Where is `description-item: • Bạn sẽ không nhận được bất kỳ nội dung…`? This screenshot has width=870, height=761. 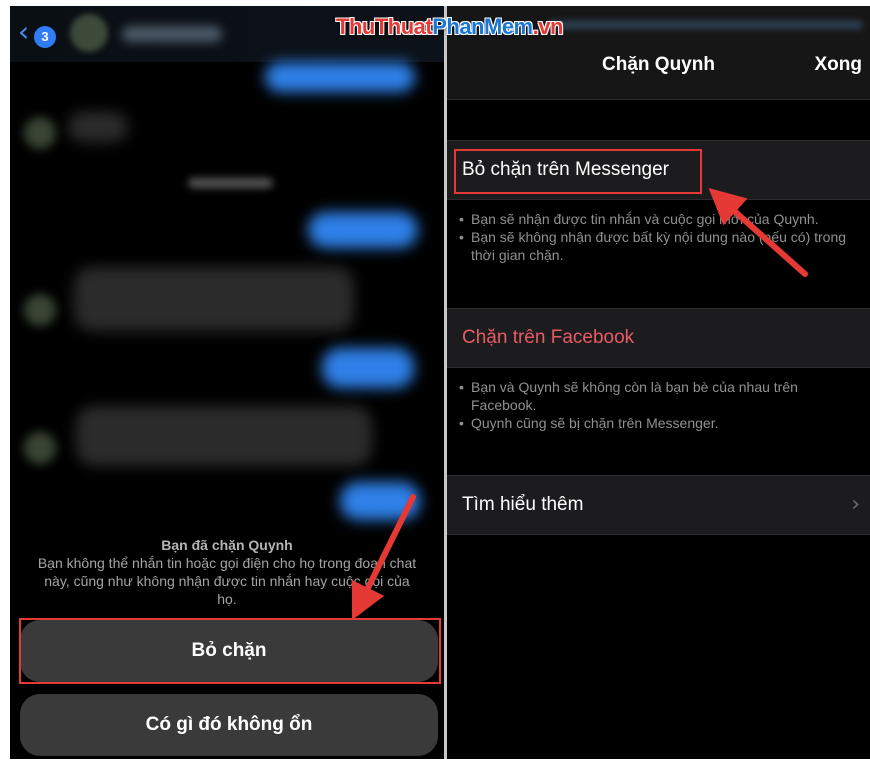
description-item: • Bạn sẽ không nhận được bất kỳ nội dung… is located at coordinates (661, 246).